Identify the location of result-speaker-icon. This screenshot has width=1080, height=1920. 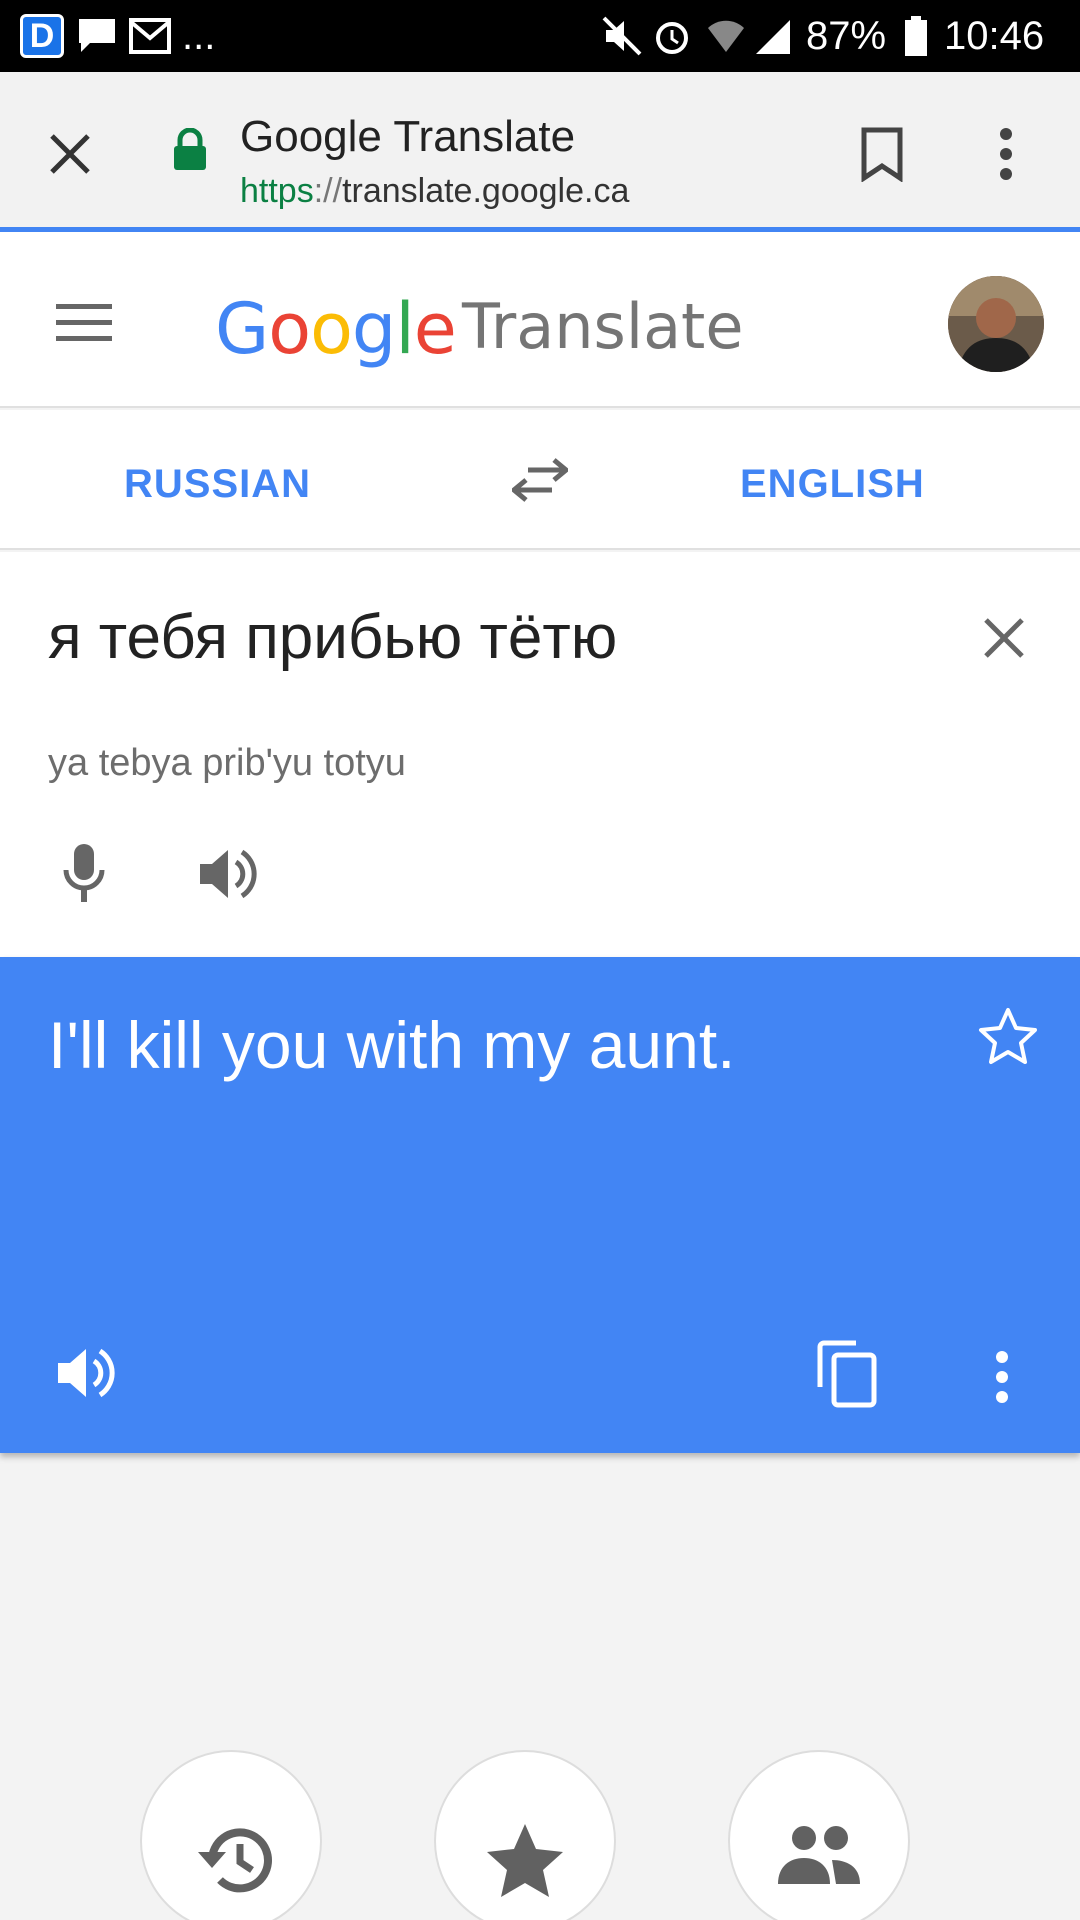
(86, 1373).